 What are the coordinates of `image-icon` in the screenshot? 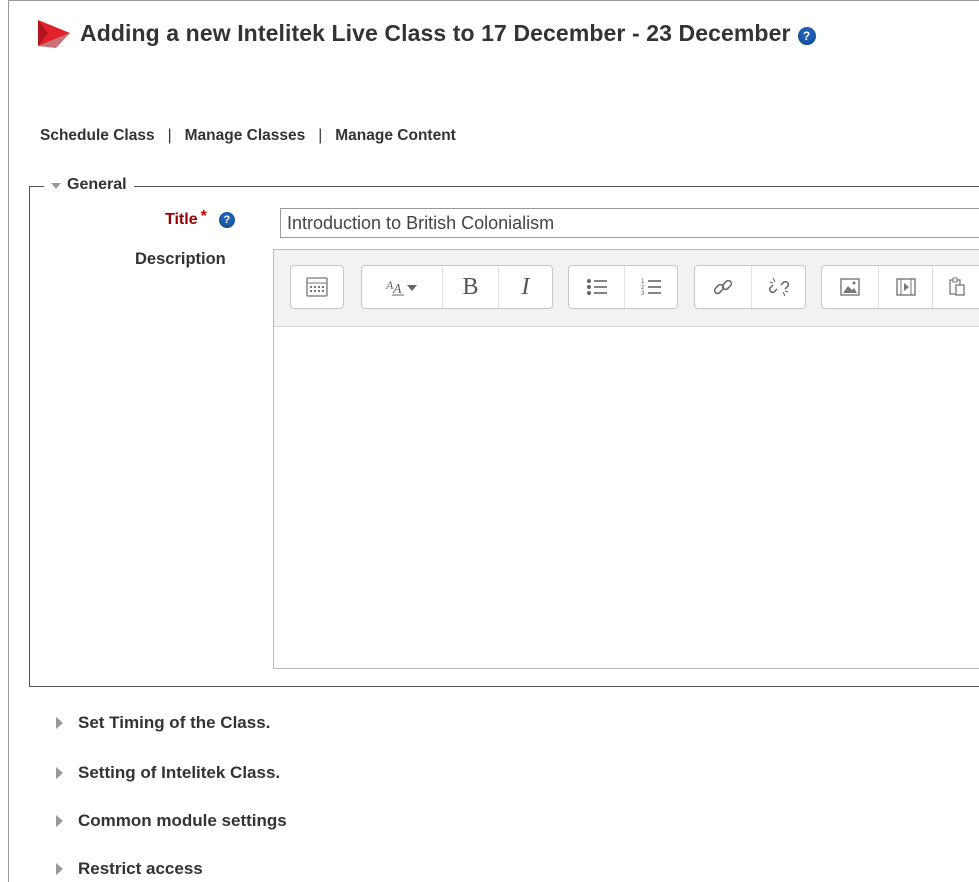 It's located at (850, 287).